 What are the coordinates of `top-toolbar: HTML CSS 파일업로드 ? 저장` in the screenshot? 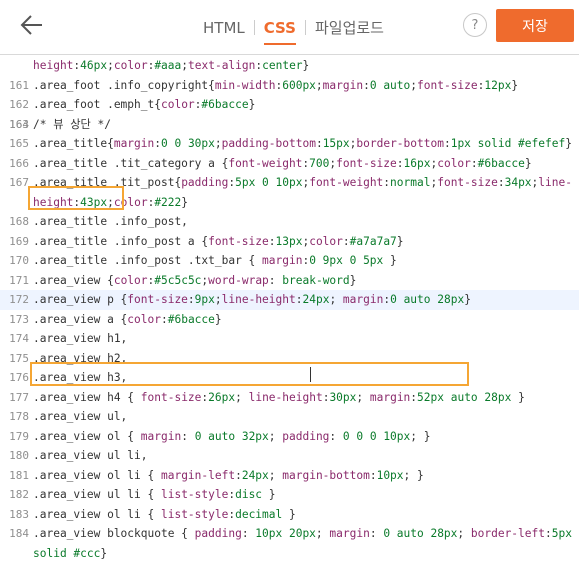 It's located at (289, 27).